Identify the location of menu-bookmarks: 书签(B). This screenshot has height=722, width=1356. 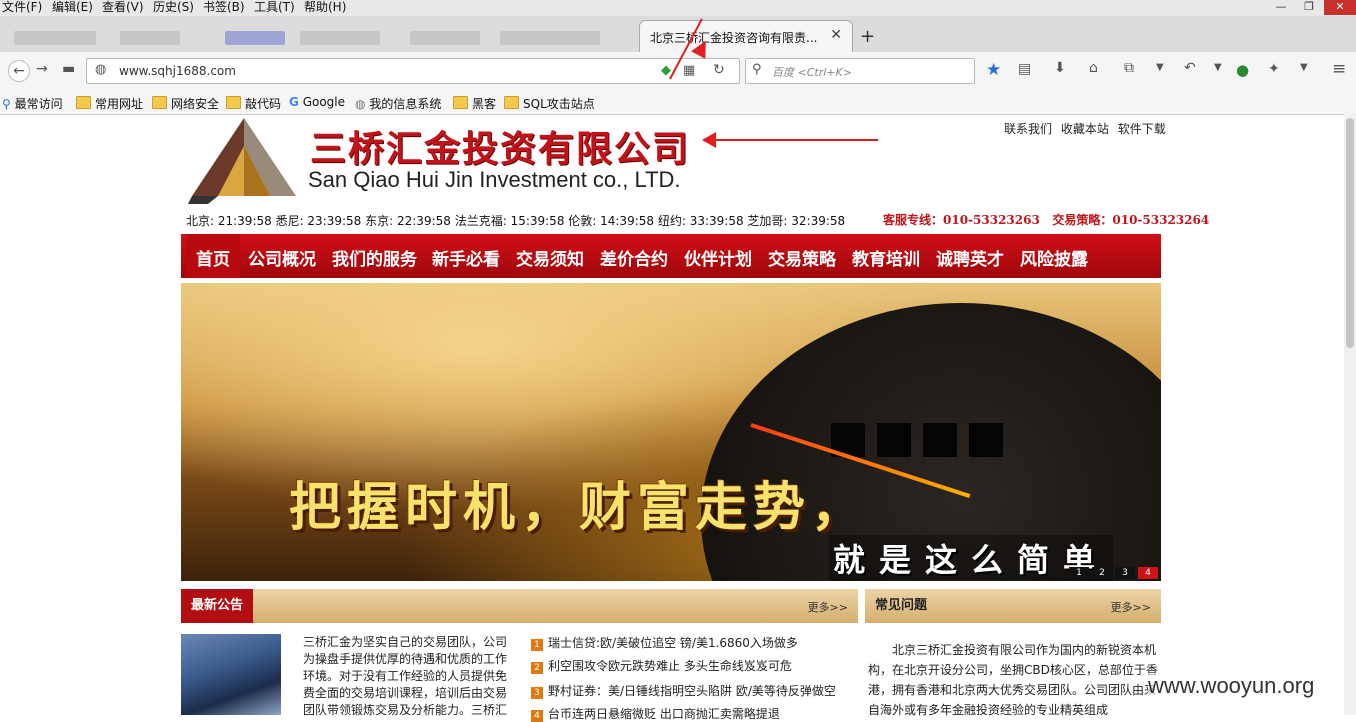
(224, 7).